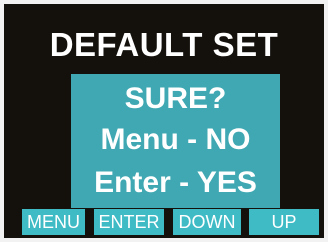 The height and width of the screenshot is (242, 328). Describe the element at coordinates (164, 44) in the screenshot. I see `screen-title: DEFAULT SET` at that location.